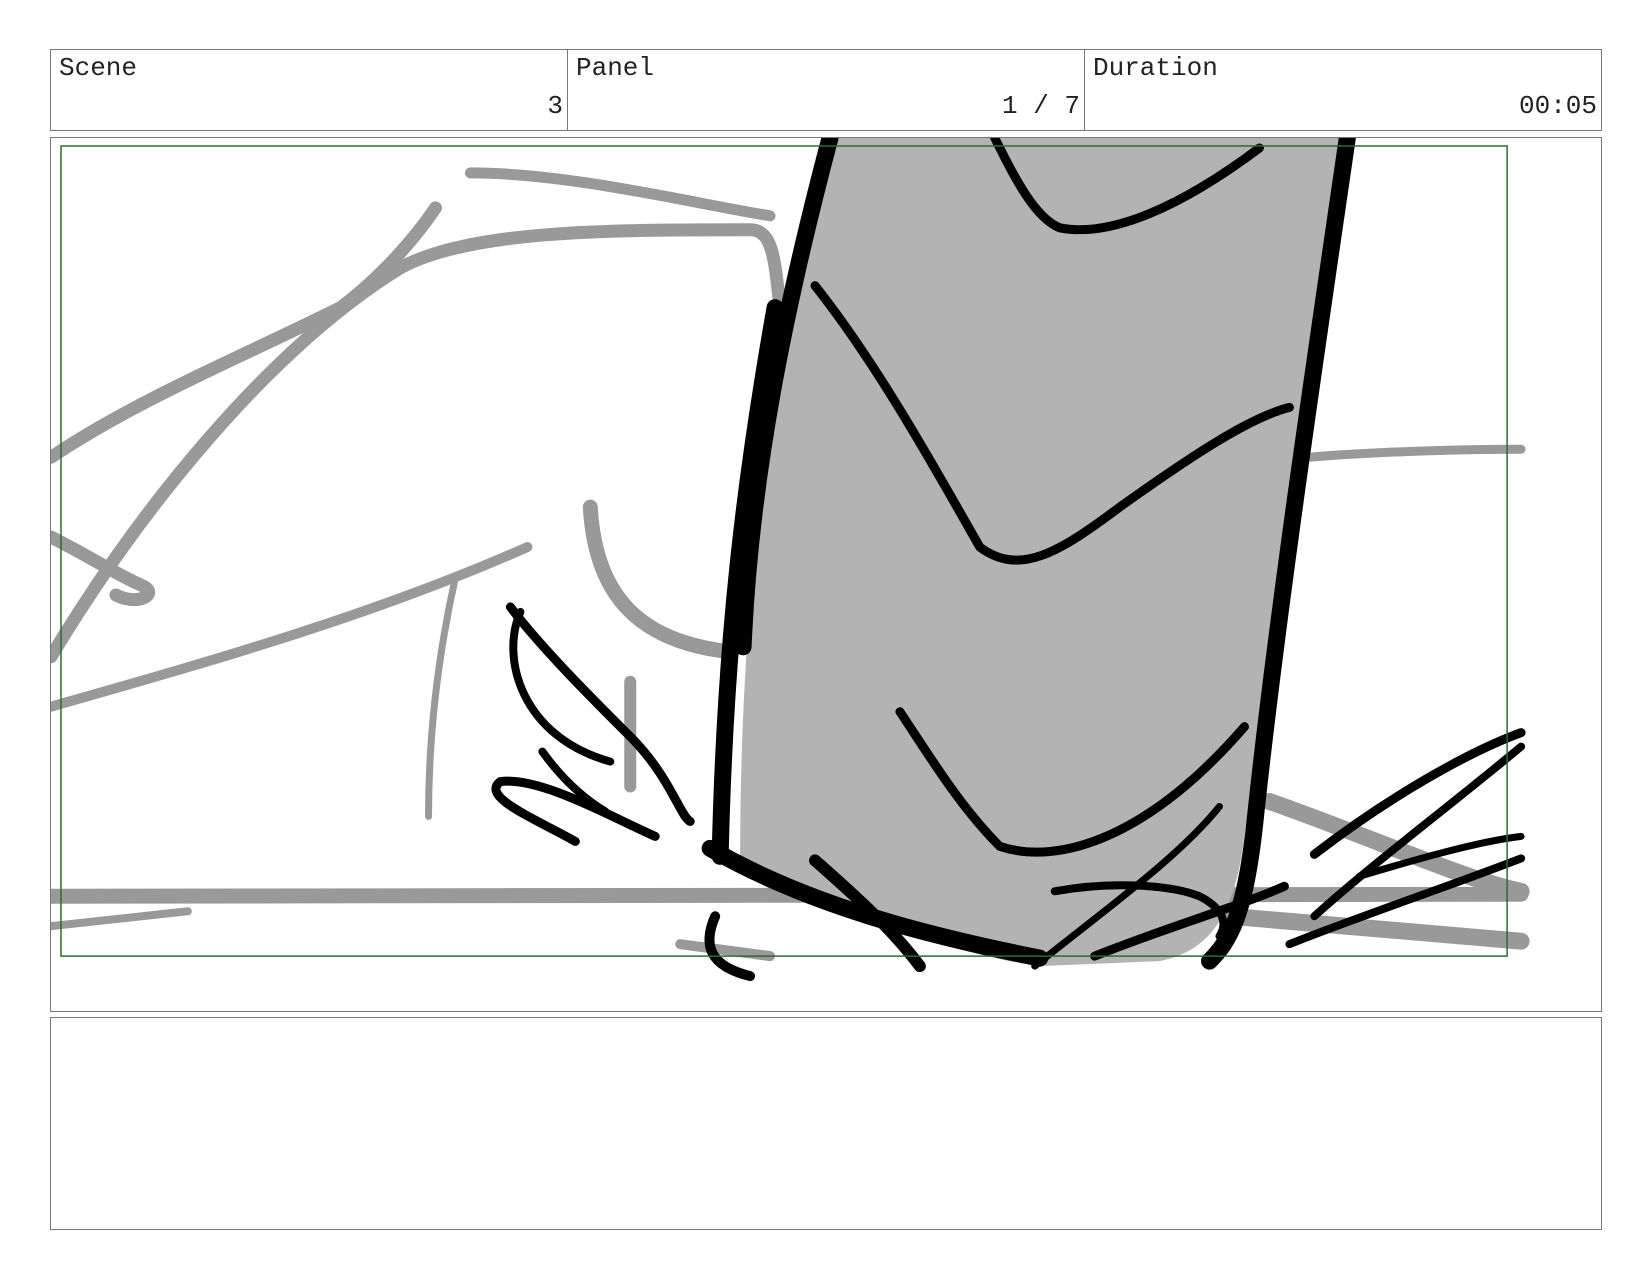 The image size is (1650, 1275). I want to click on panel-cell: Panel 1 / 7, so click(825, 90).